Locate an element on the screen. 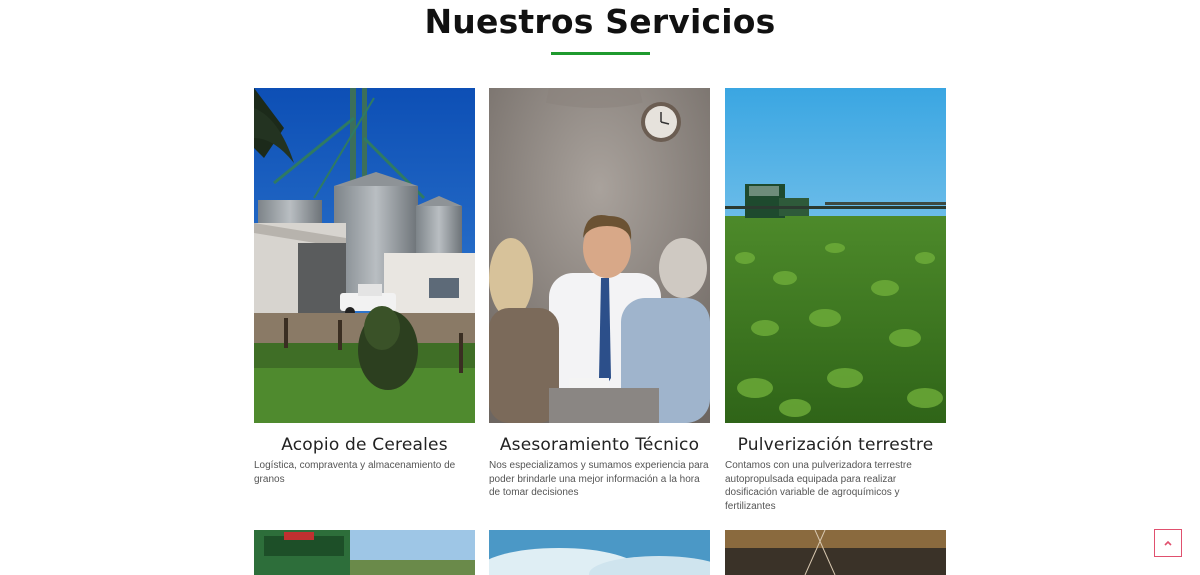 This screenshot has width=1200, height=575. section-title: Nuestros Servicios is located at coordinates (600, 21).